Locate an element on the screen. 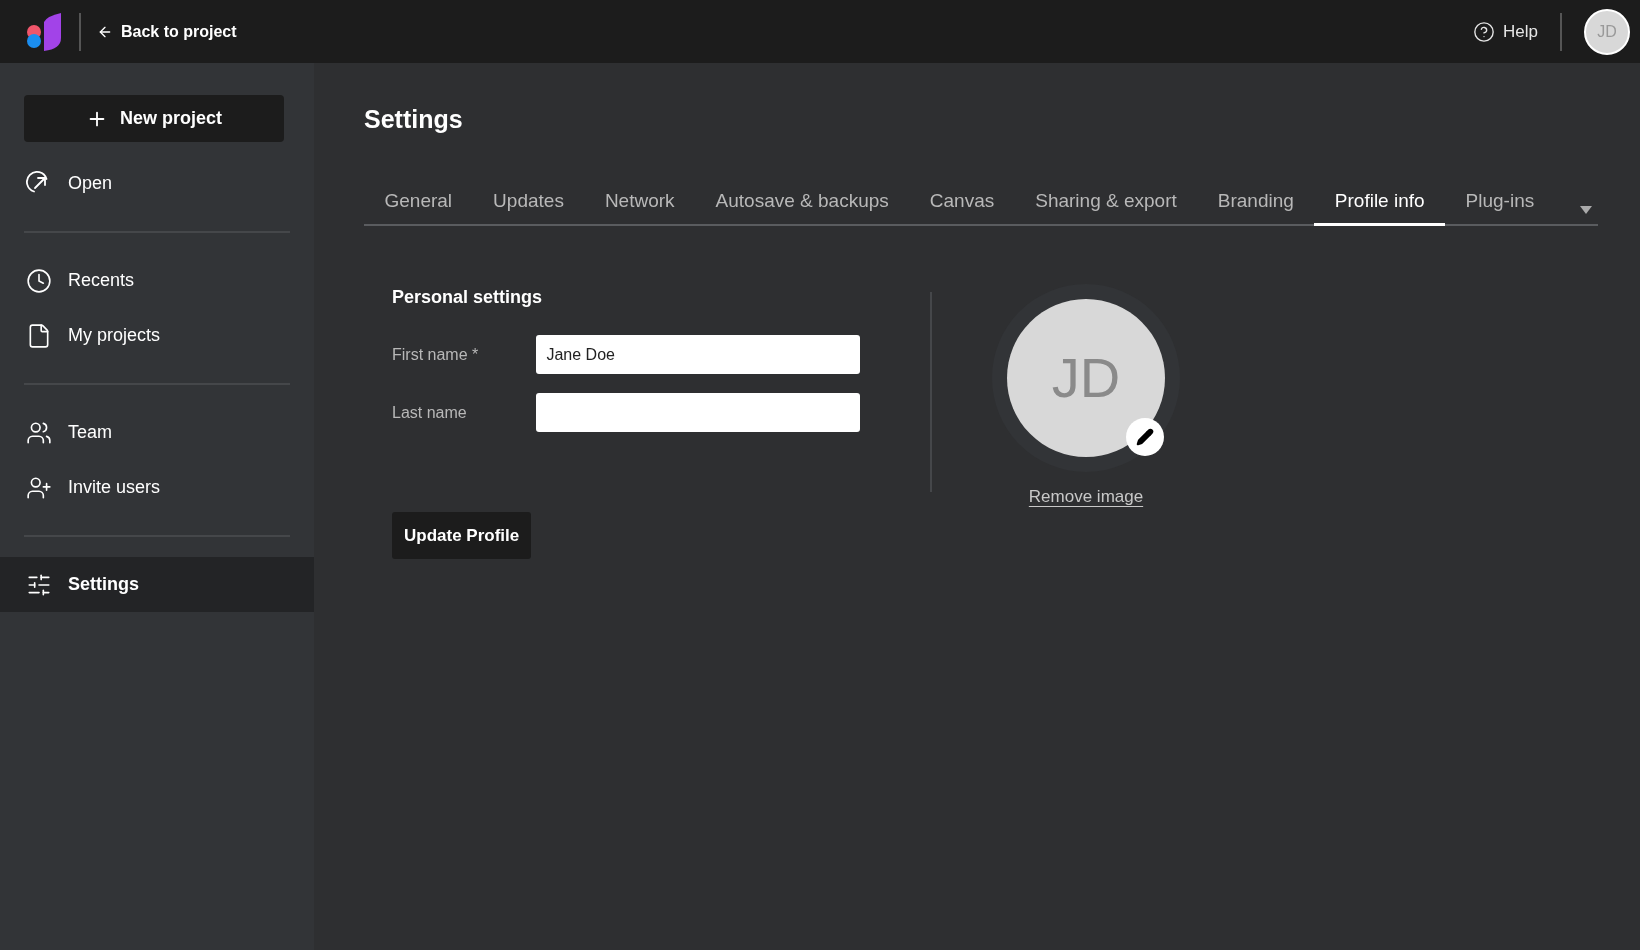 The image size is (1640, 950). sidebar-item: My projects is located at coordinates (157, 335).